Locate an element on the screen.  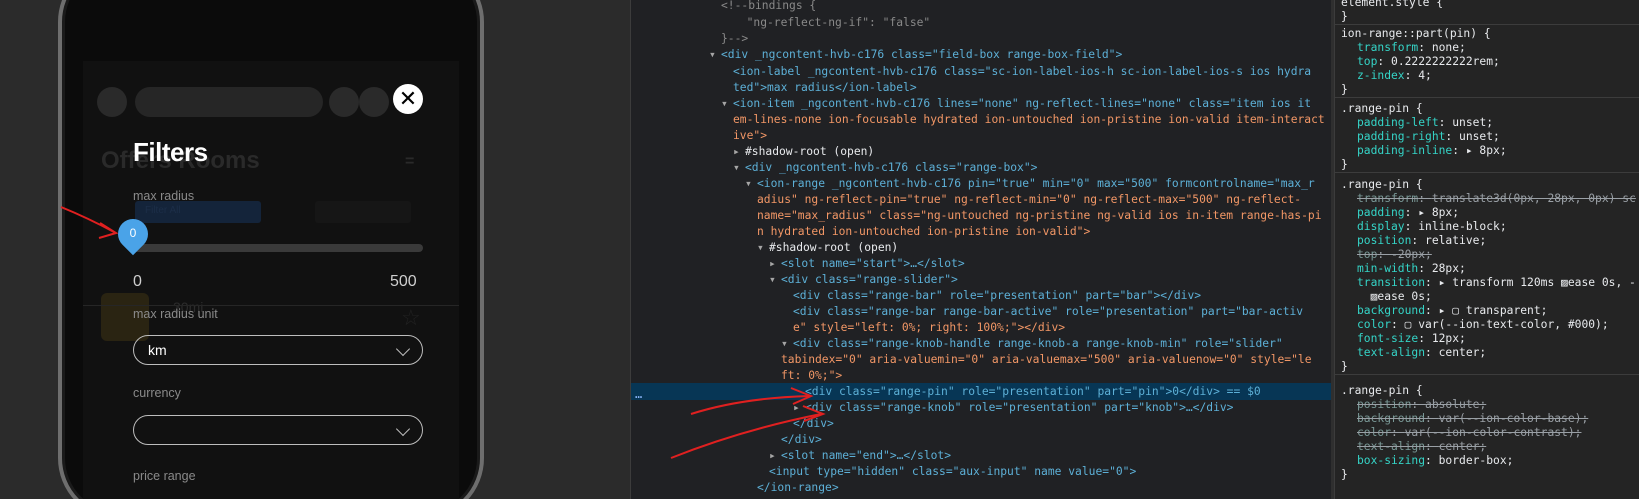
property-value: ▸ ▢ transparent; is located at coordinates (1493, 310).